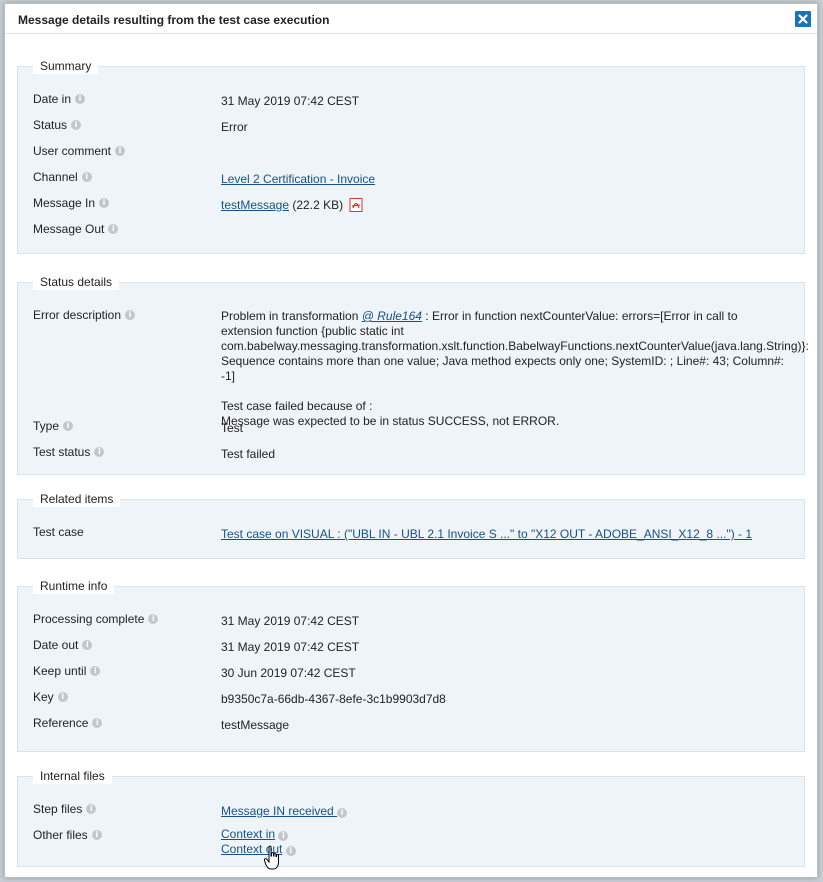  What do you see at coordinates (413, 153) in the screenshot?
I see `user-comment-row: User comment i` at bounding box center [413, 153].